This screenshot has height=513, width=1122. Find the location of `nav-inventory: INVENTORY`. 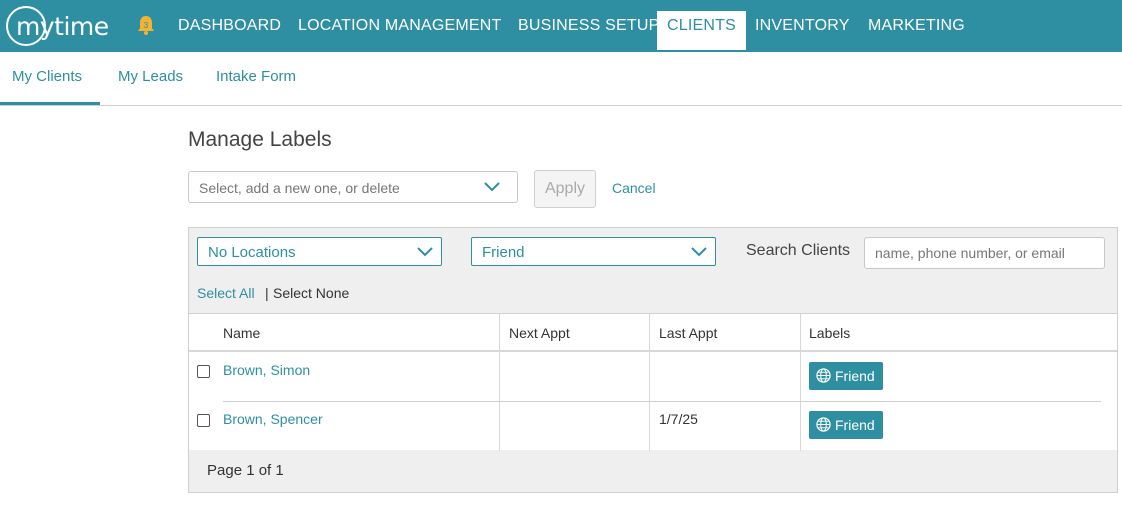

nav-inventory: INVENTORY is located at coordinates (802, 26).